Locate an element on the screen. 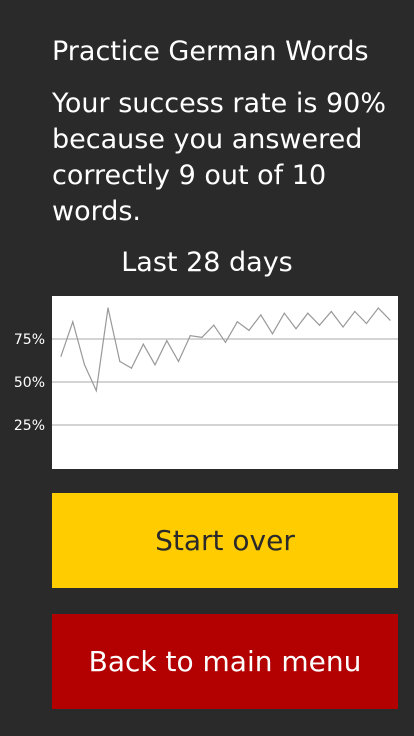 Image resolution: width=414 pixels, height=736 pixels. y-tick-label: 50% is located at coordinates (29, 383).